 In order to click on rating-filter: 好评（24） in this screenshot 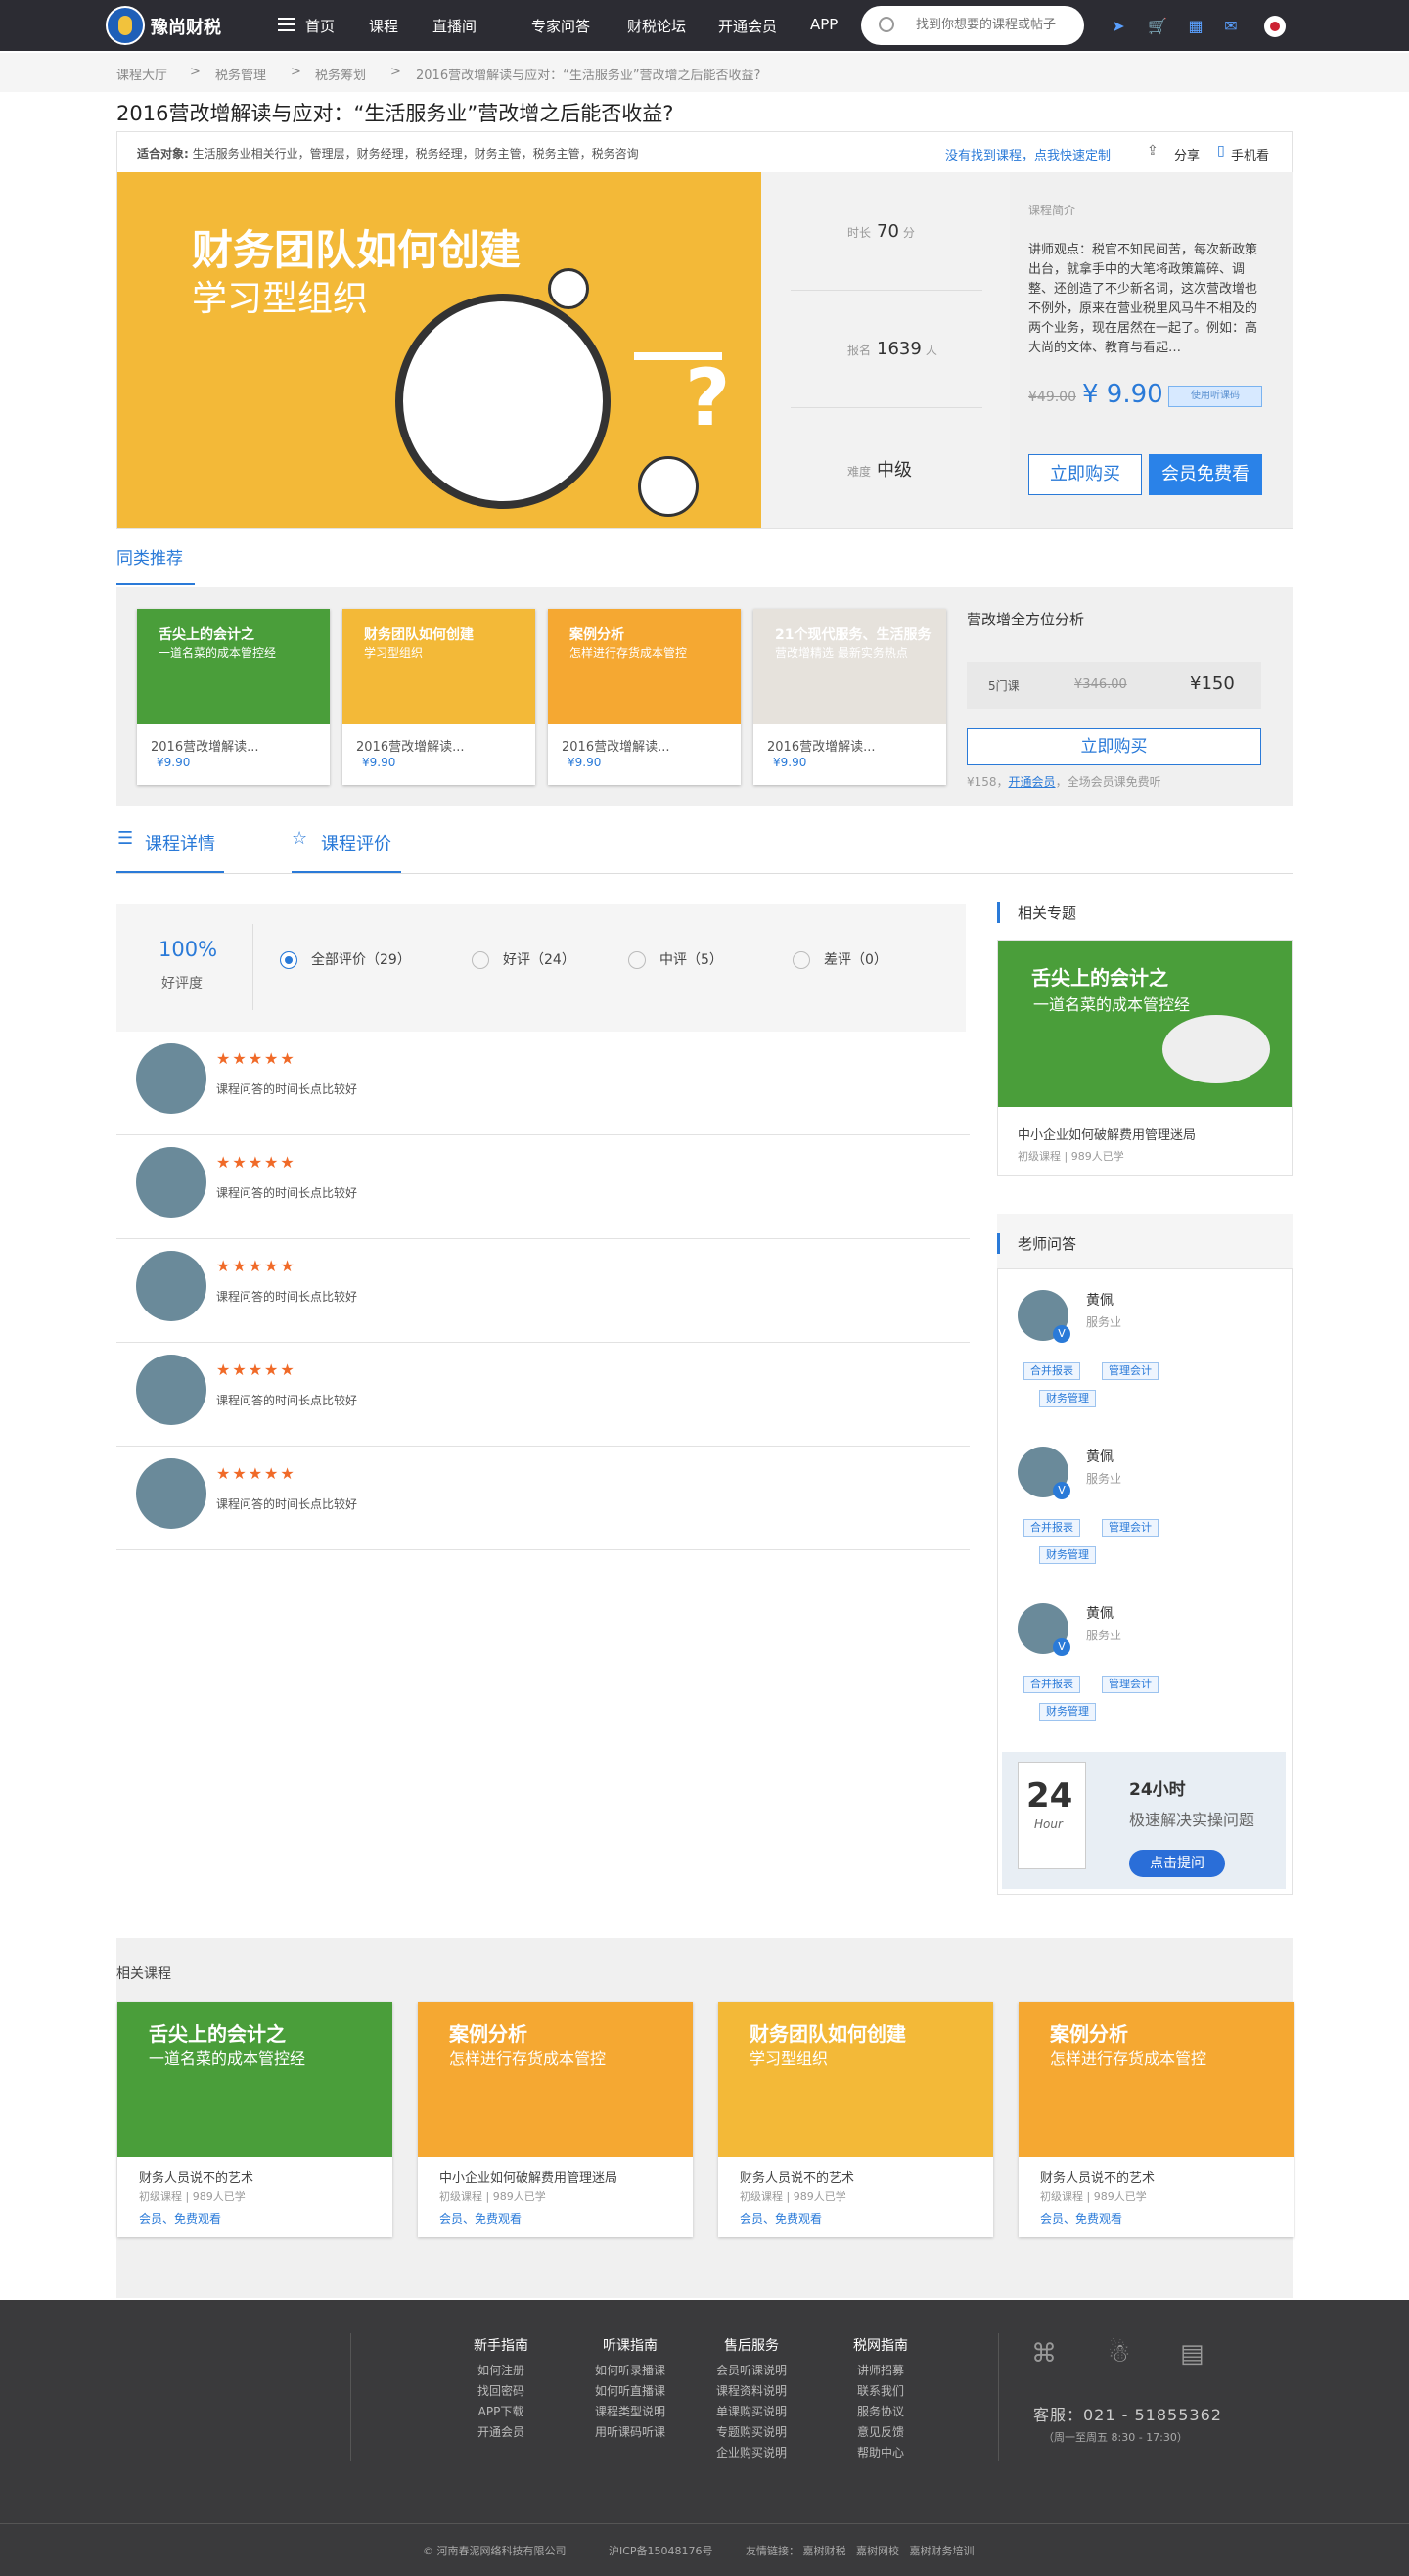, I will do `click(523, 959)`.